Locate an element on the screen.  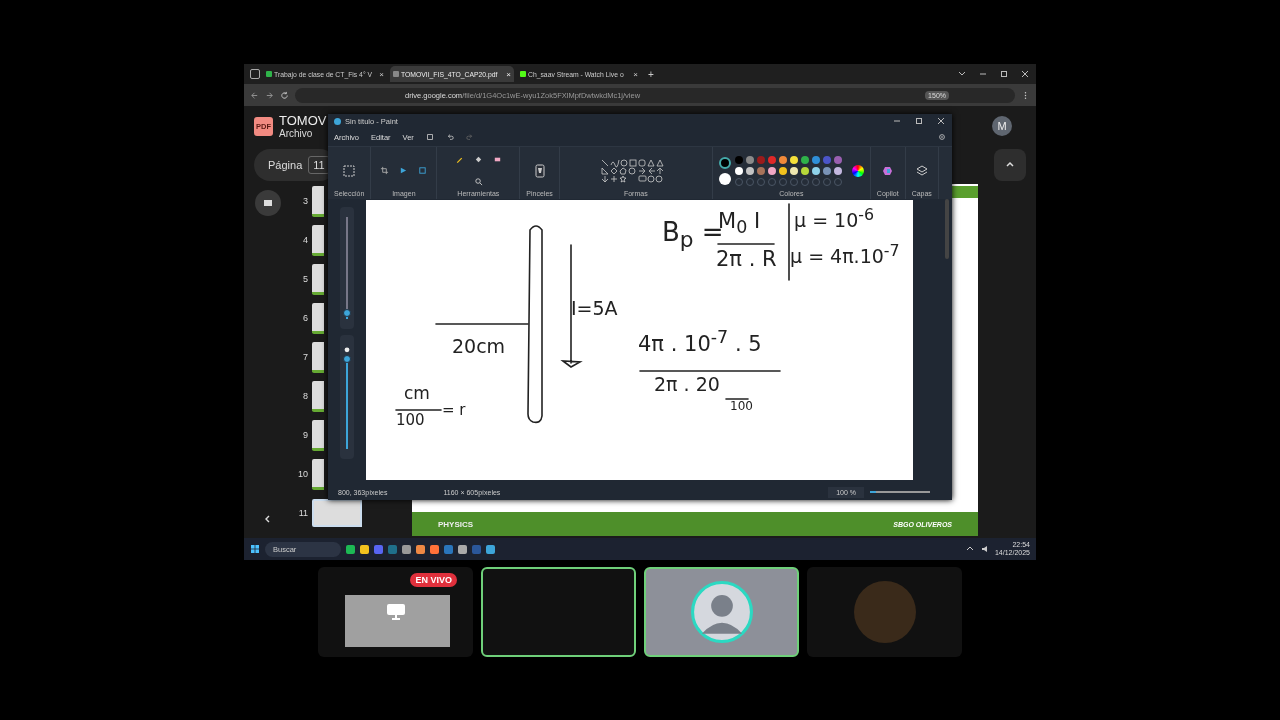
handwritten-note: μ = 10$^{-6}$ is located at coordinates (834, 219).